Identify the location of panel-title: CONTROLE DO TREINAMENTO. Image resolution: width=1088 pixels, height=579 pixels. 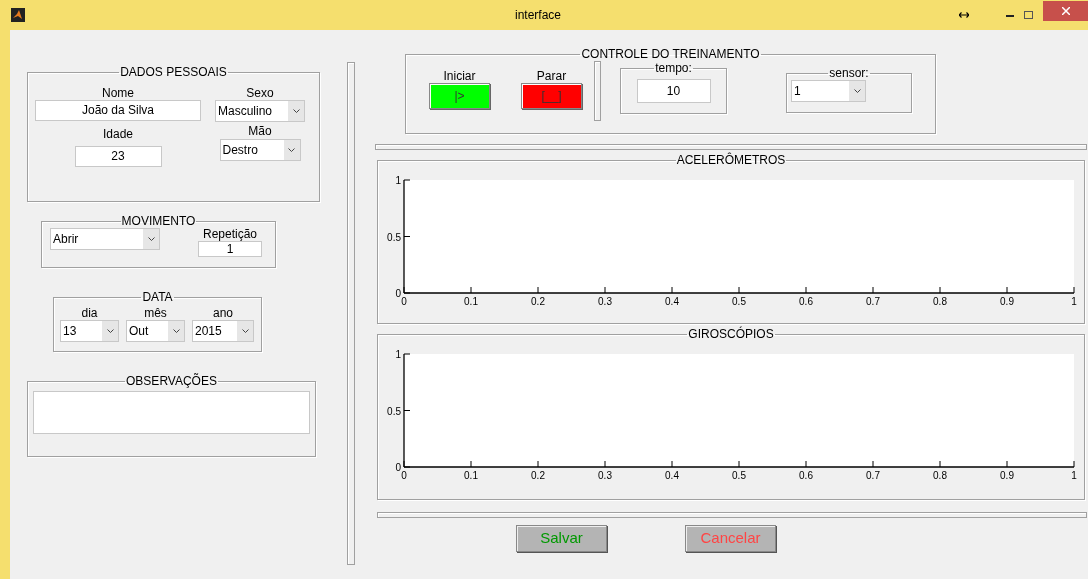
(670, 54).